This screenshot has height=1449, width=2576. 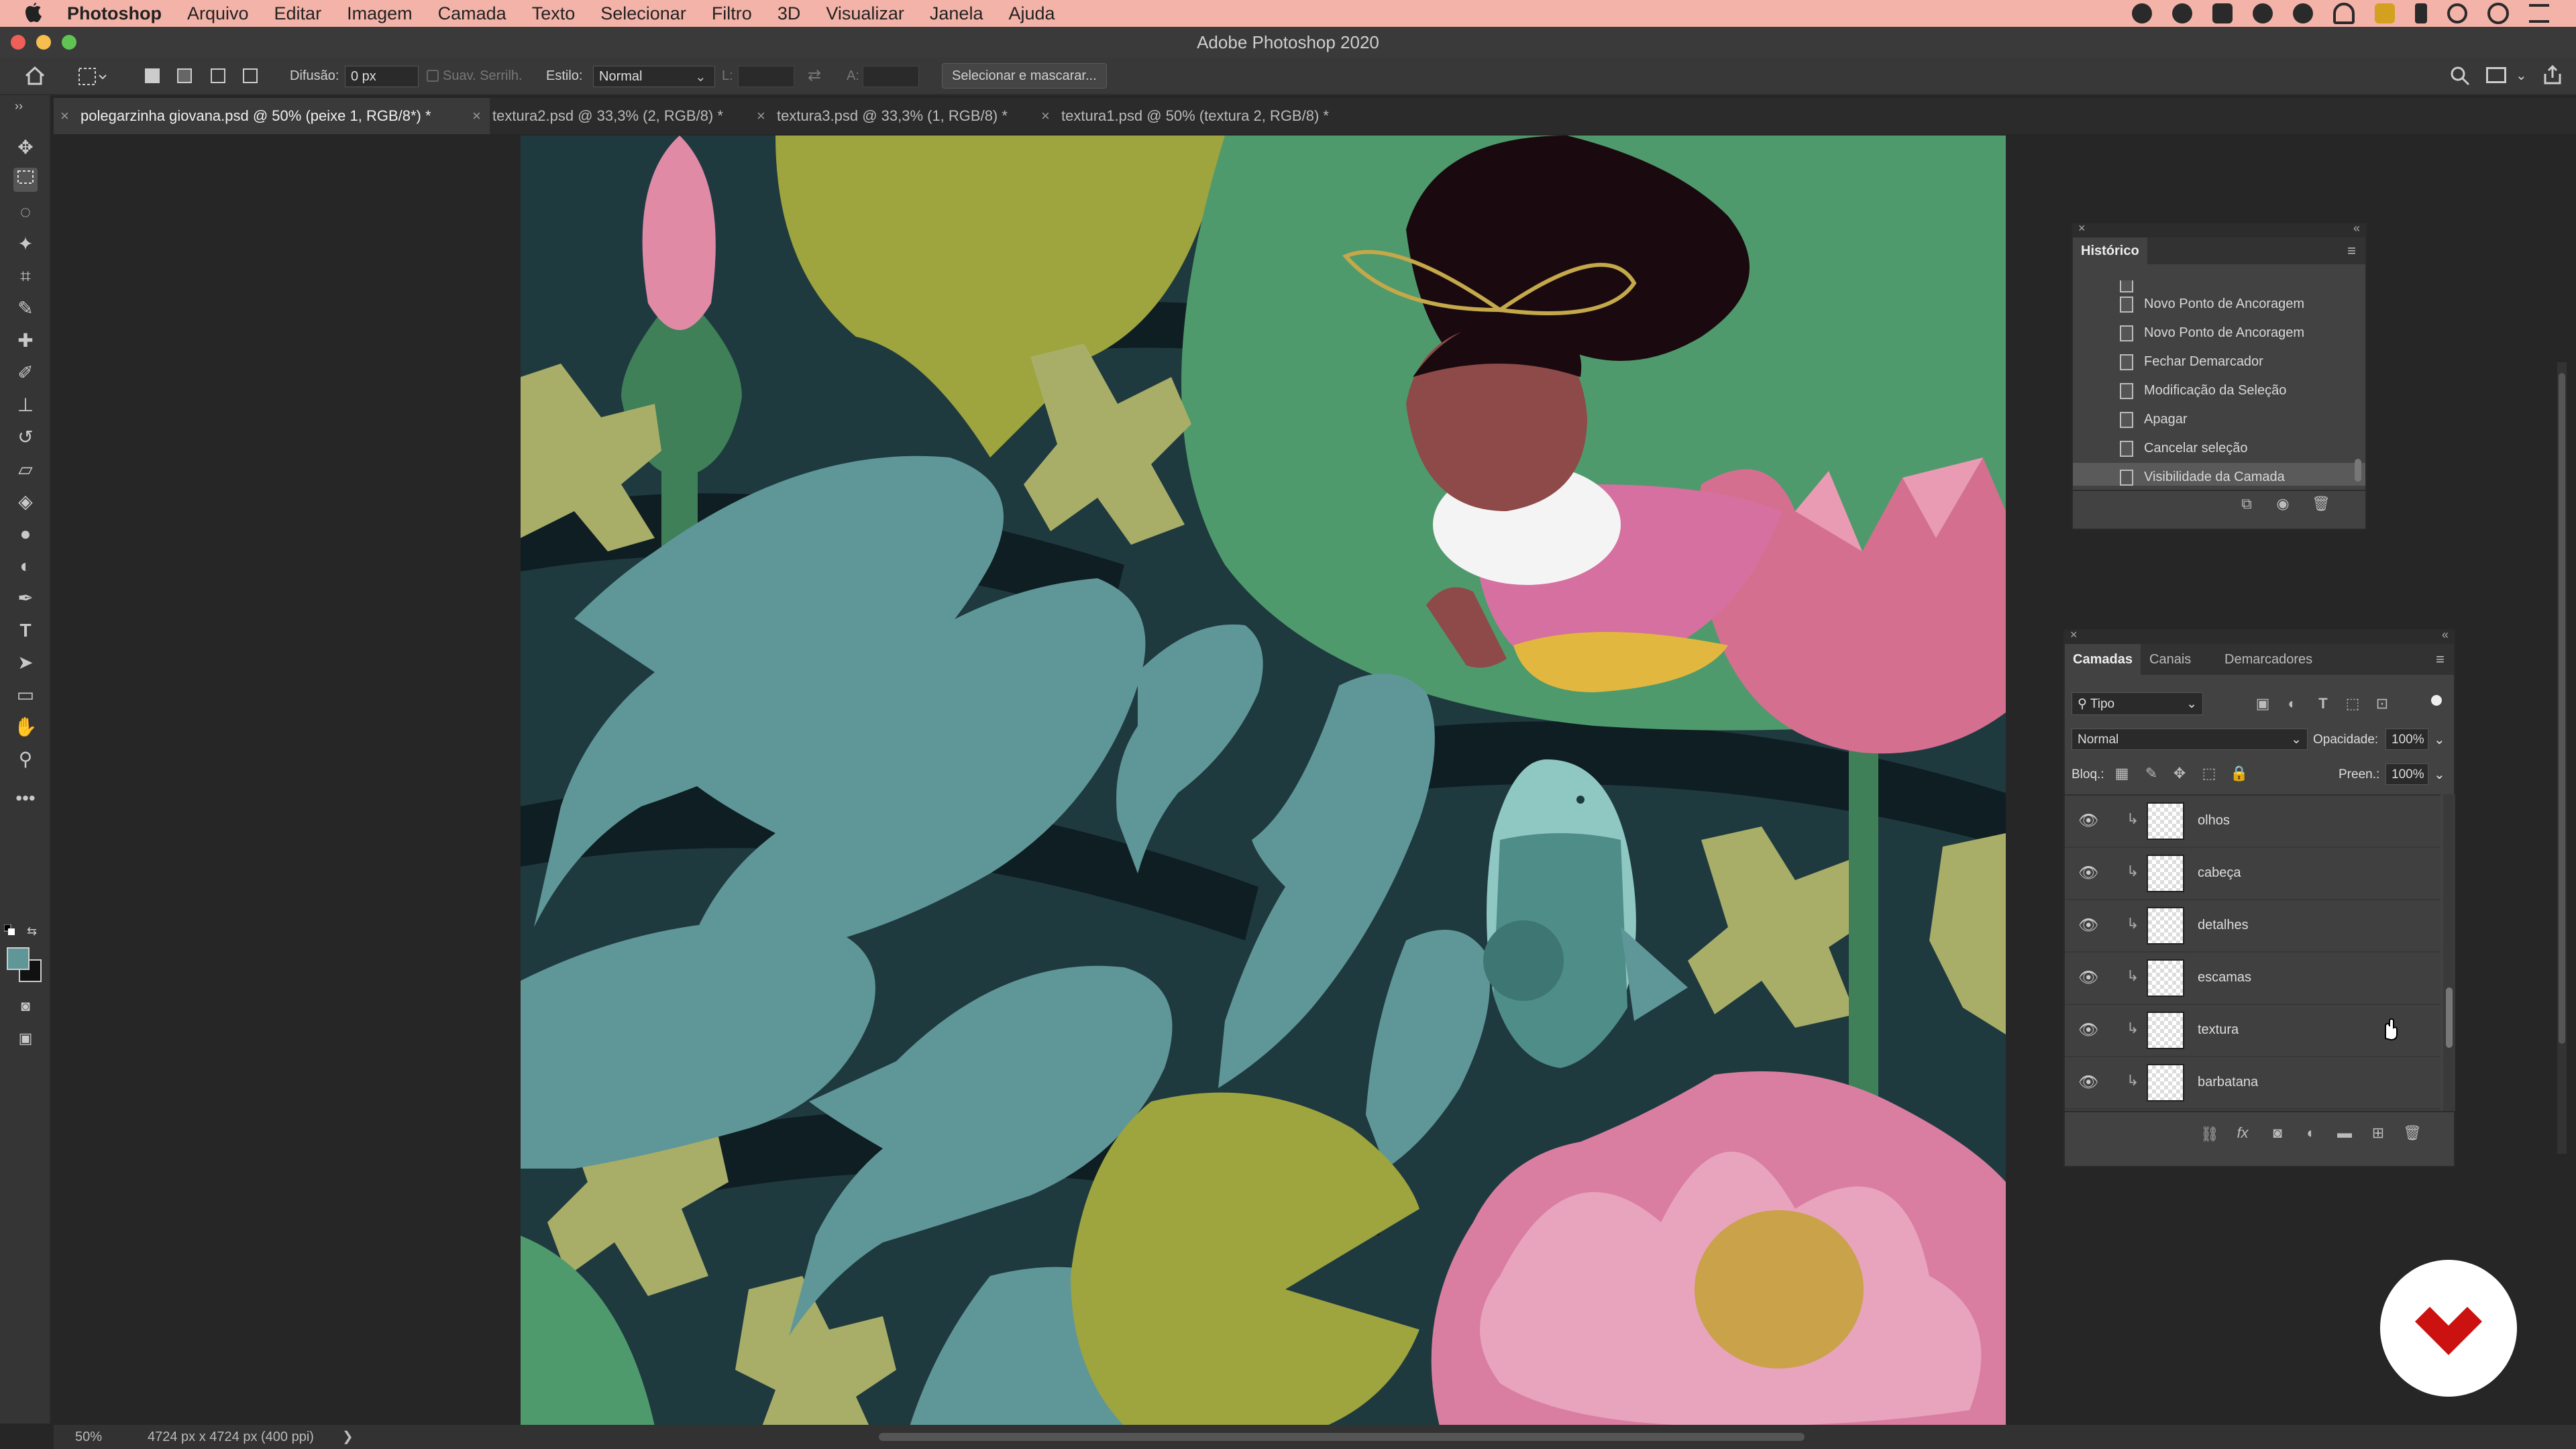 I want to click on filter-adjustment-icon: ◐, so click(x=2292, y=703).